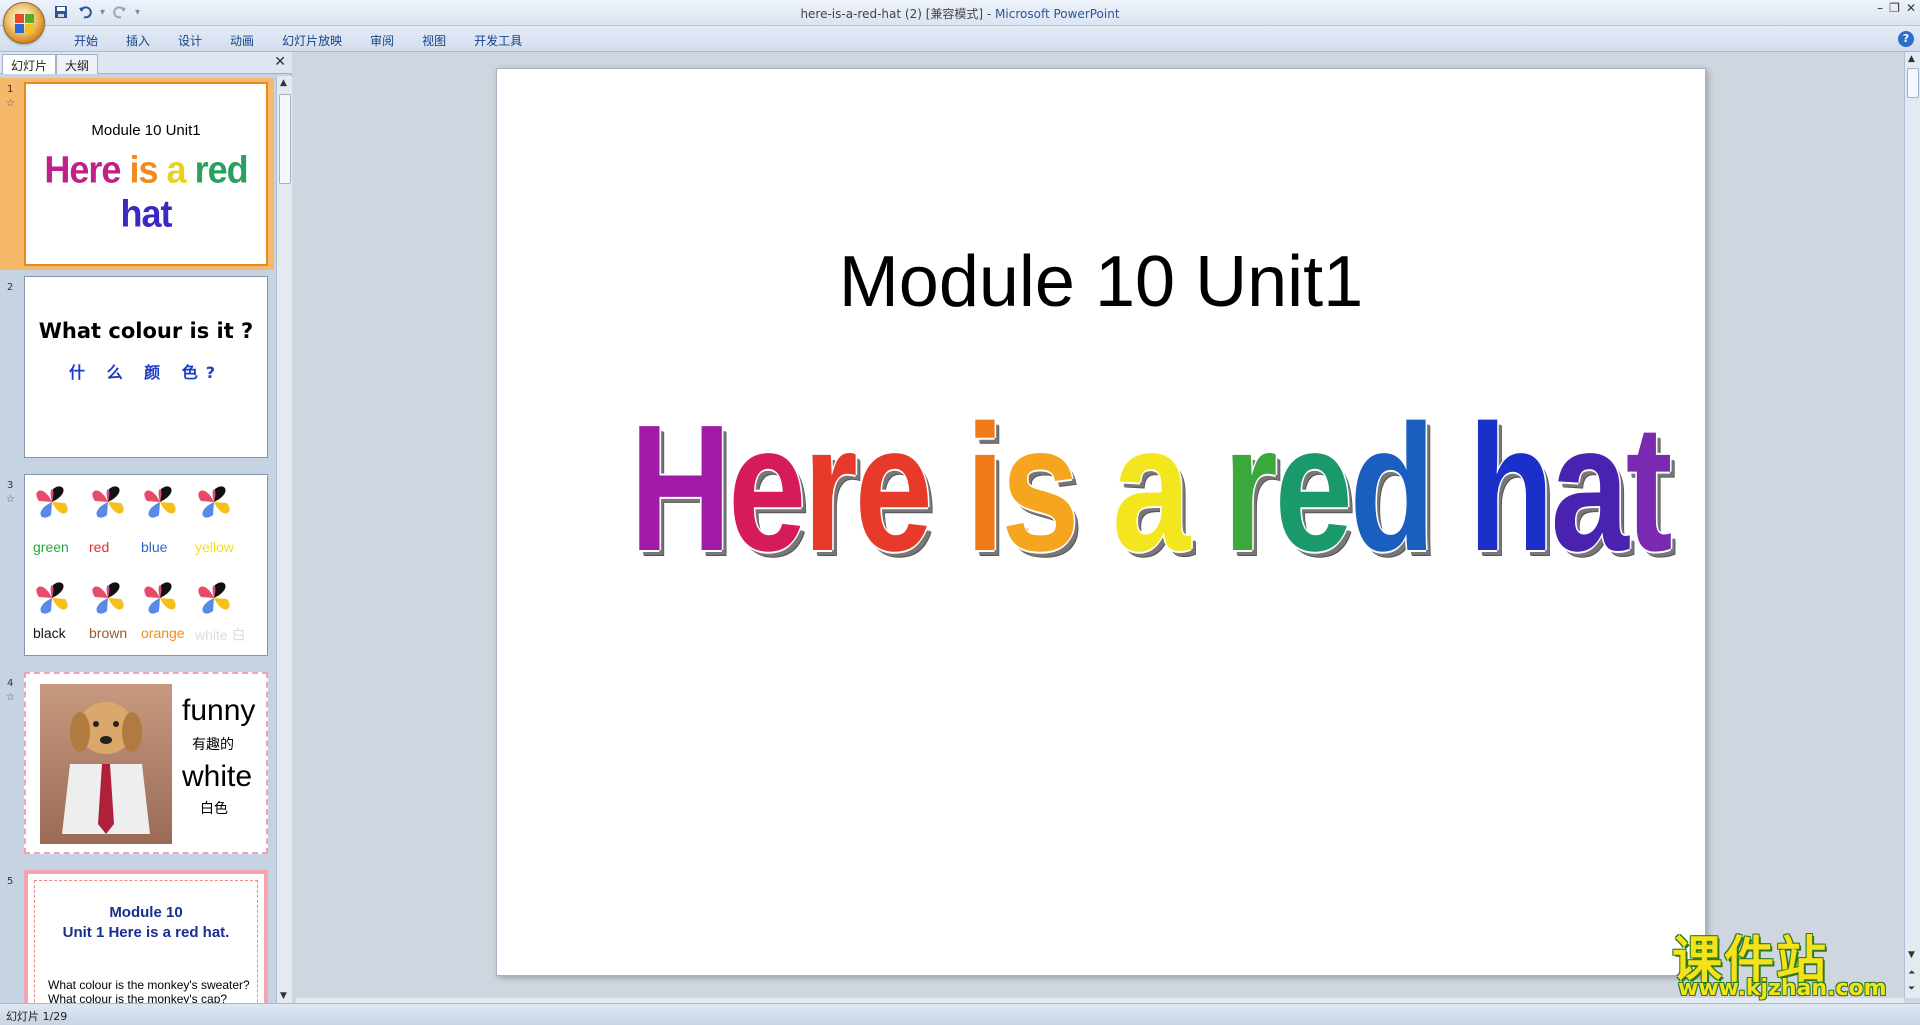 The height and width of the screenshot is (1025, 1920). What do you see at coordinates (312, 40) in the screenshot?
I see `tab-slideshow: 幻灯片放映` at bounding box center [312, 40].